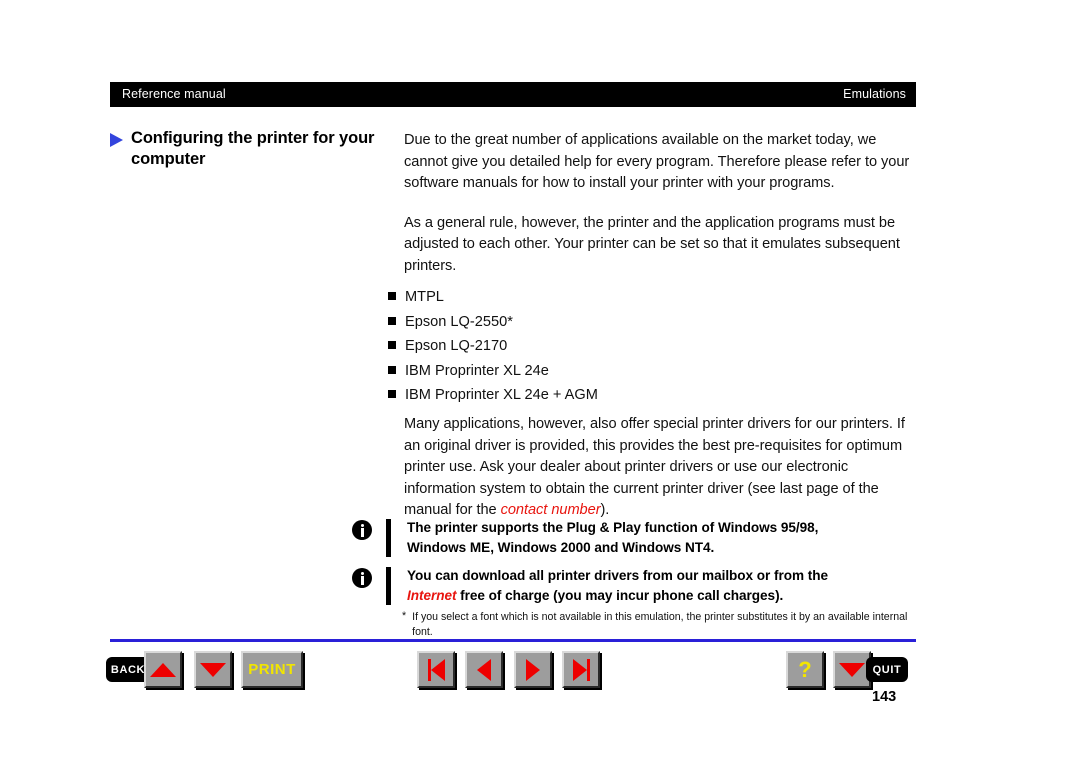 This screenshot has width=1080, height=763. I want to click on list-item-label: Epson LQ-2170, so click(456, 346).